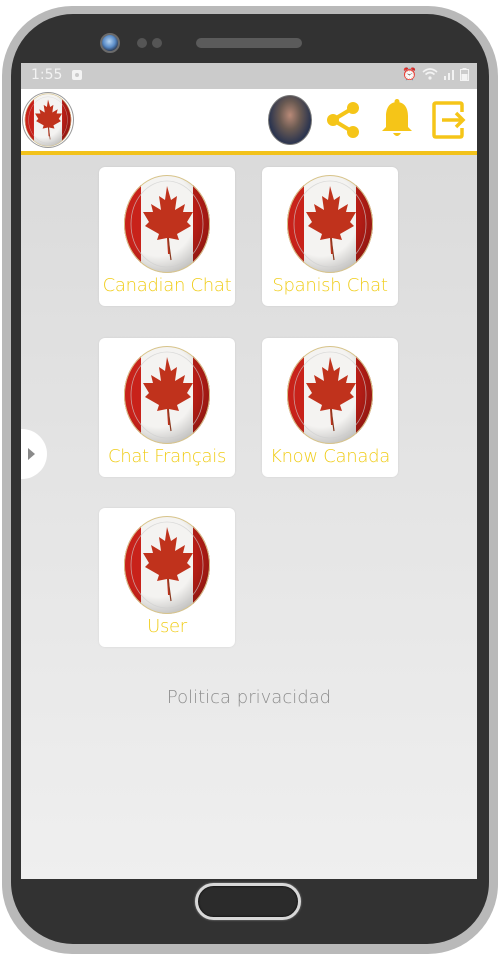  What do you see at coordinates (77, 75) in the screenshot?
I see `image-notification-icon` at bounding box center [77, 75].